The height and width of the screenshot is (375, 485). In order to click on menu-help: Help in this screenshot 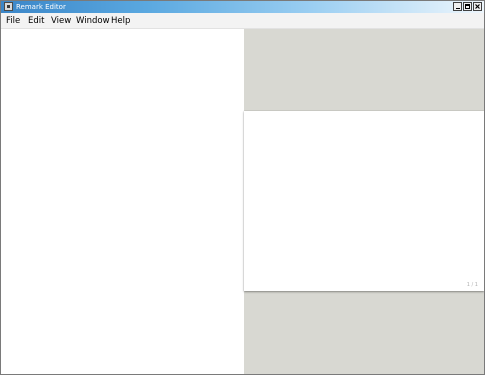, I will do `click(120, 21)`.